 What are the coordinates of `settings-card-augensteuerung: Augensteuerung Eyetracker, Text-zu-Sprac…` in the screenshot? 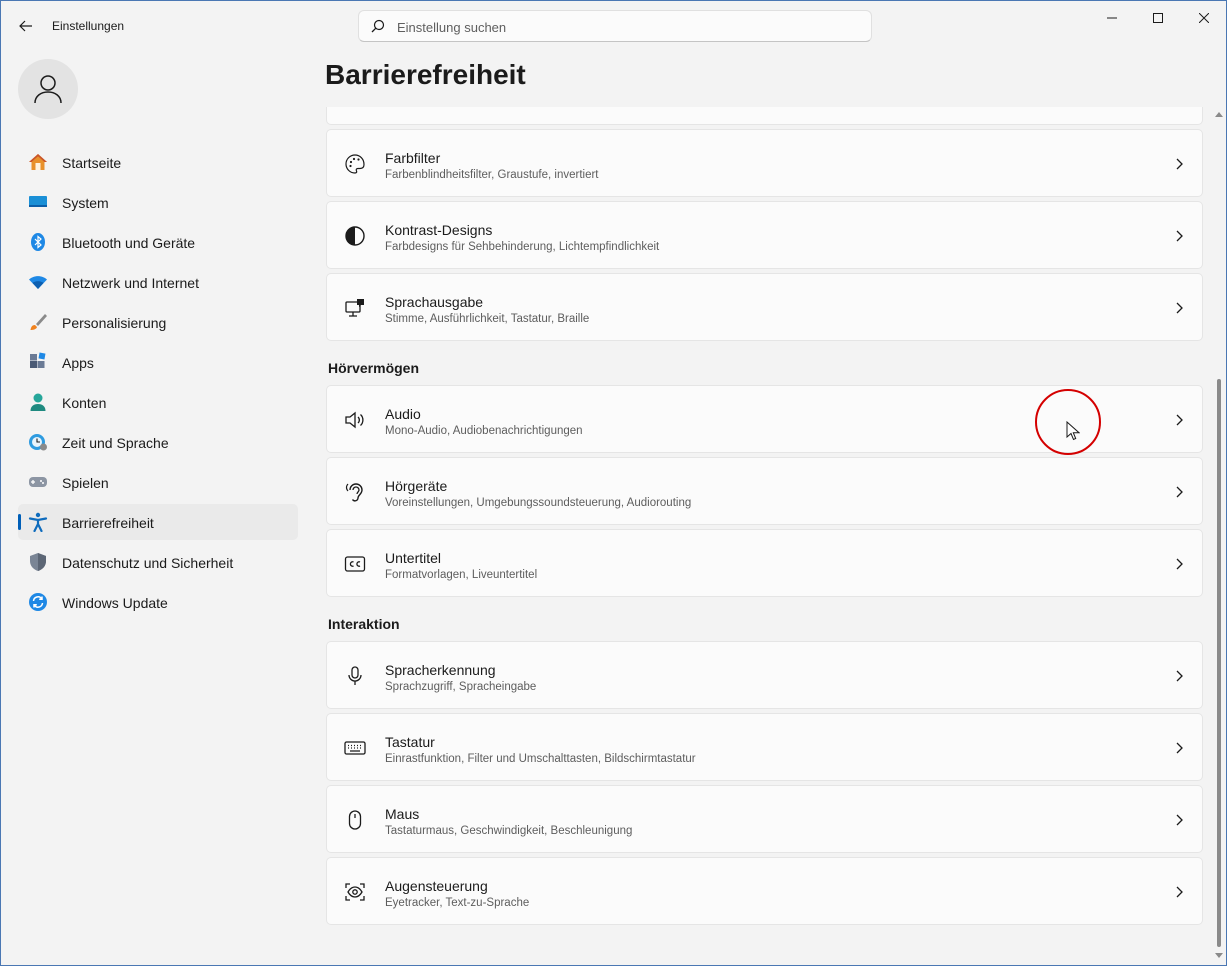 It's located at (764, 891).